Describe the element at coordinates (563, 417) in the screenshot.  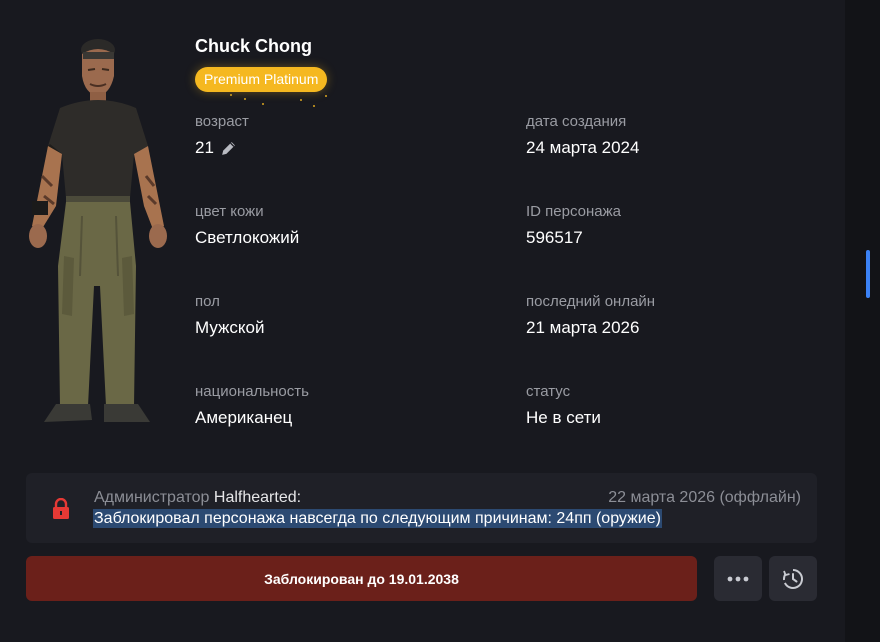
I see `field-value: Не в сети` at that location.